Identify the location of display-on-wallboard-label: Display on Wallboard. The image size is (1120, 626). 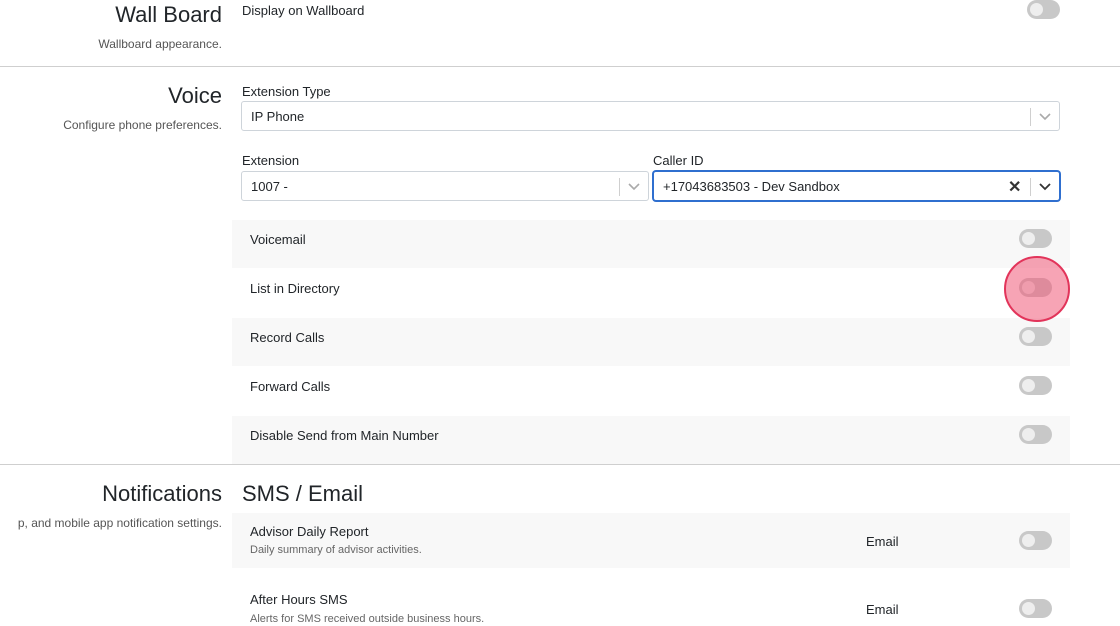
(303, 10).